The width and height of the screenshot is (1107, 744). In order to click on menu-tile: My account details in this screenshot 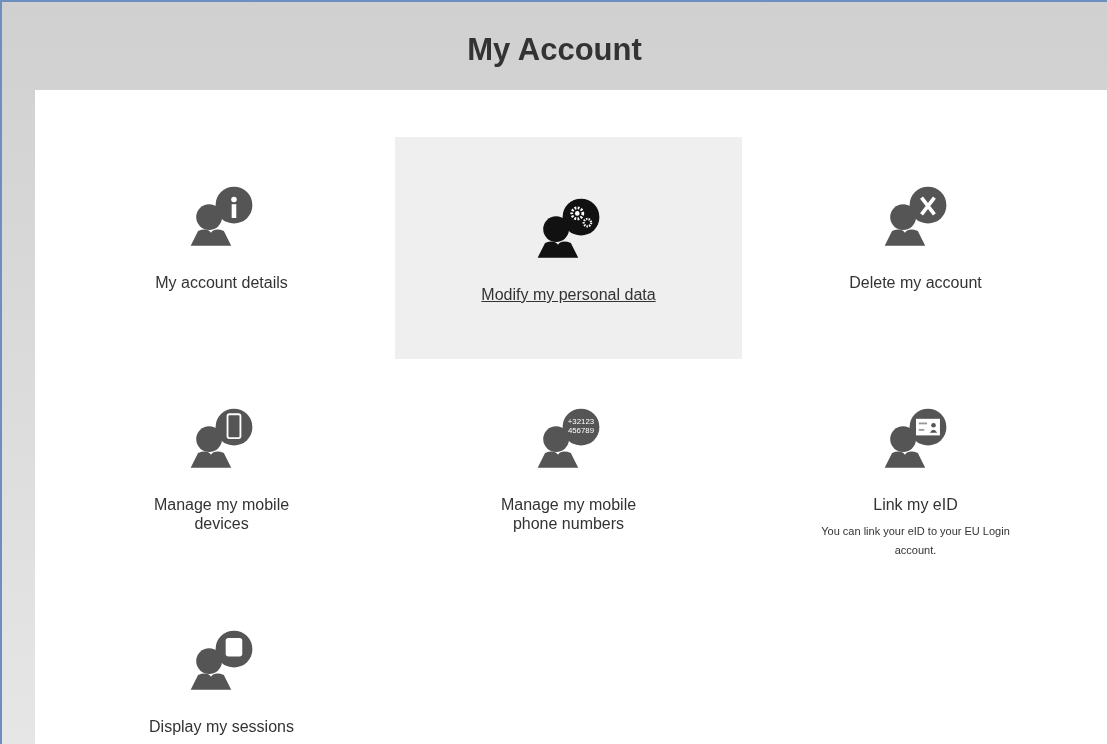, I will do `click(221, 248)`.